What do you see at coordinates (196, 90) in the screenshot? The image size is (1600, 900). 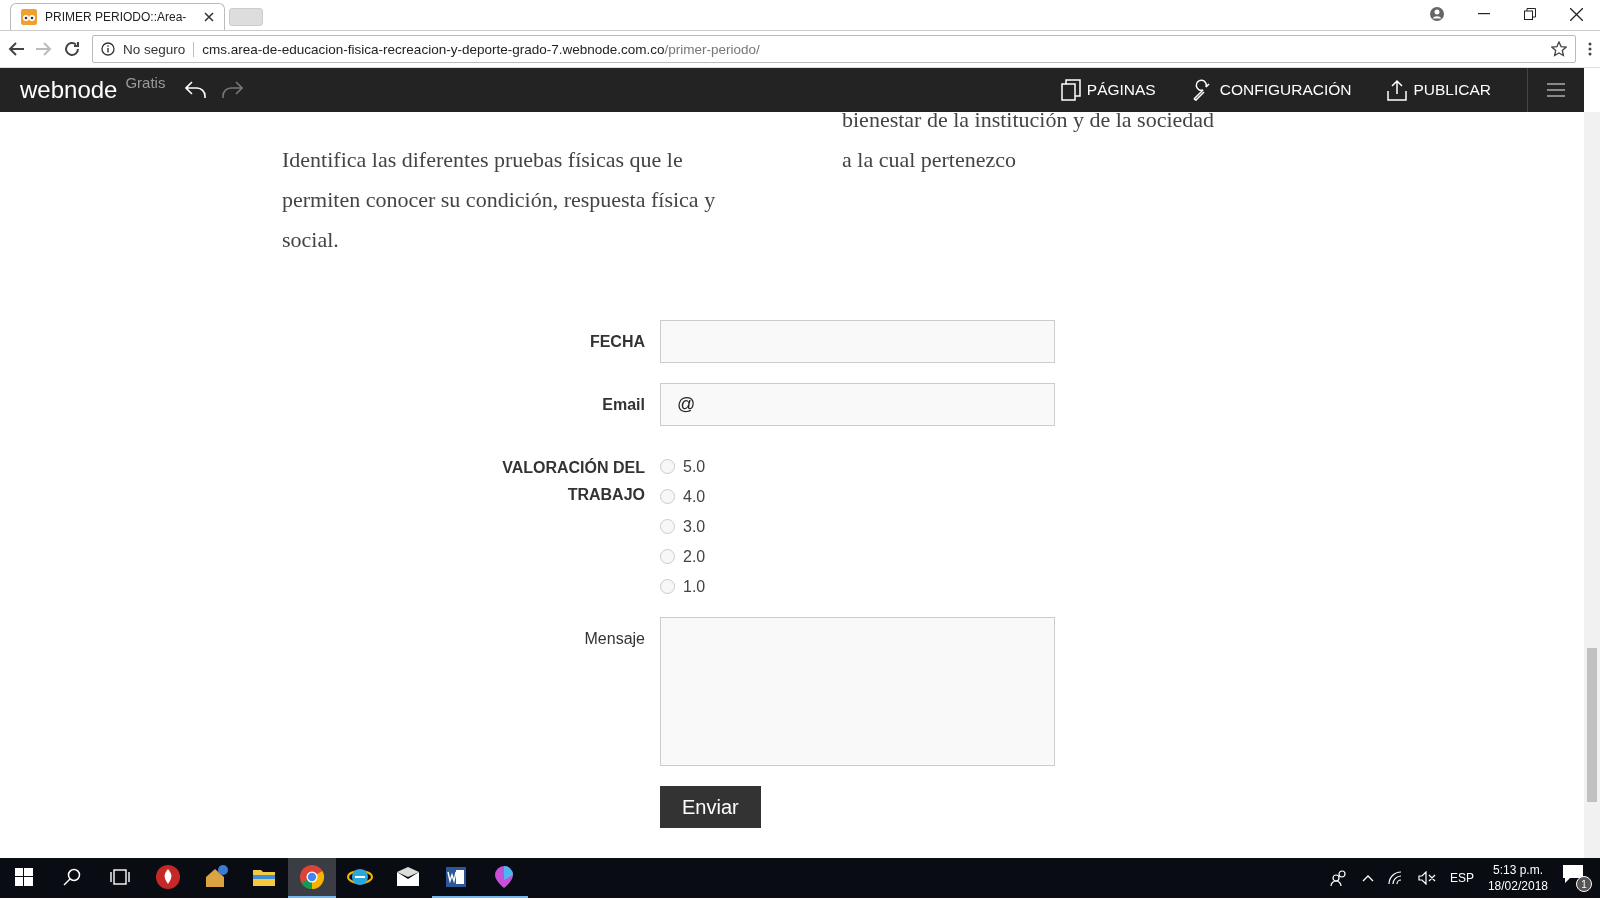 I see `undo-icon` at bounding box center [196, 90].